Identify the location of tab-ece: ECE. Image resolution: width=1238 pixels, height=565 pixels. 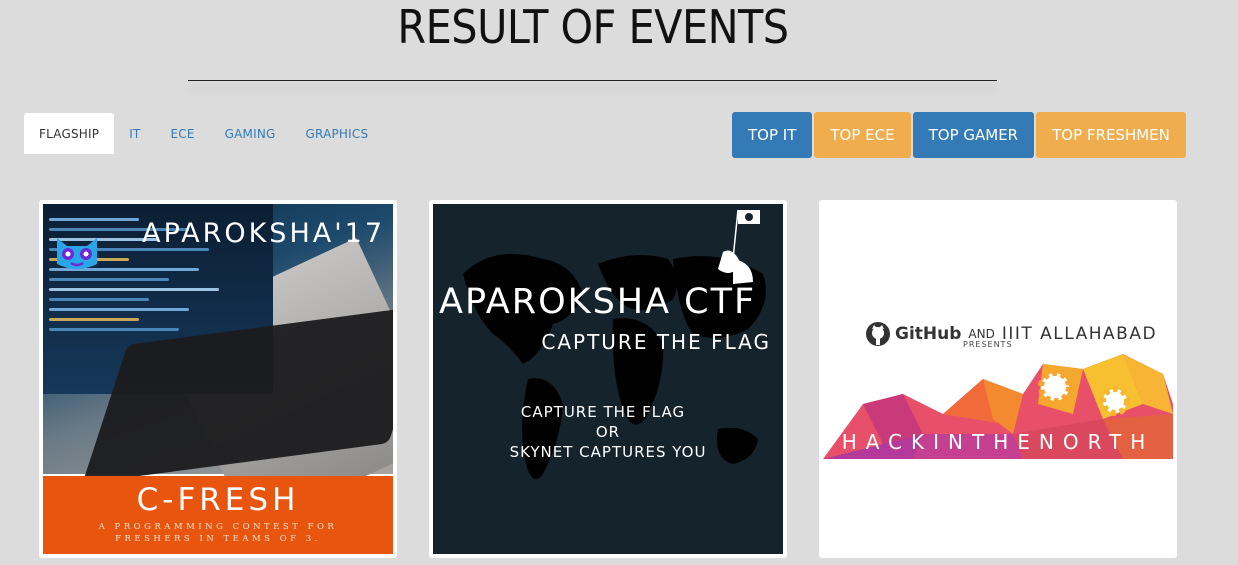
(182, 133).